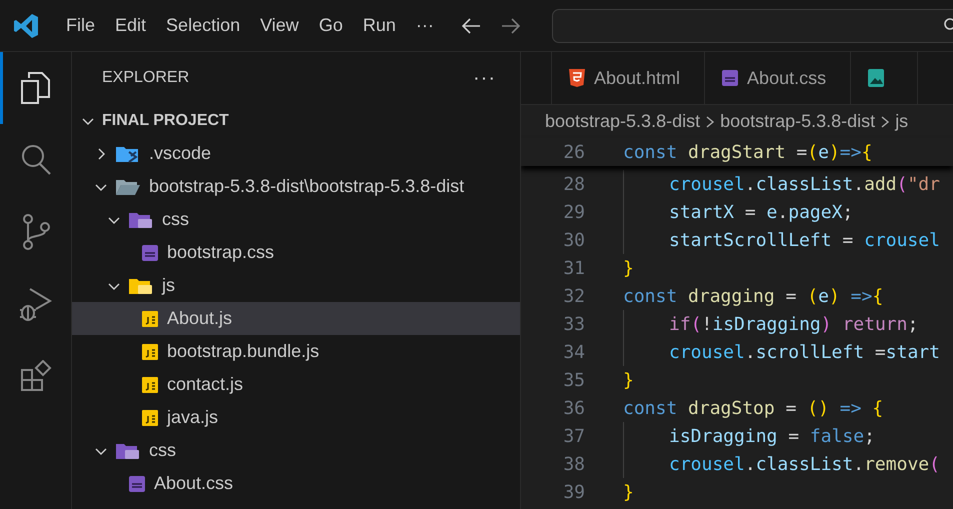 The image size is (953, 509). Describe the element at coordinates (573, 352) in the screenshot. I see `line-number: 34` at that location.